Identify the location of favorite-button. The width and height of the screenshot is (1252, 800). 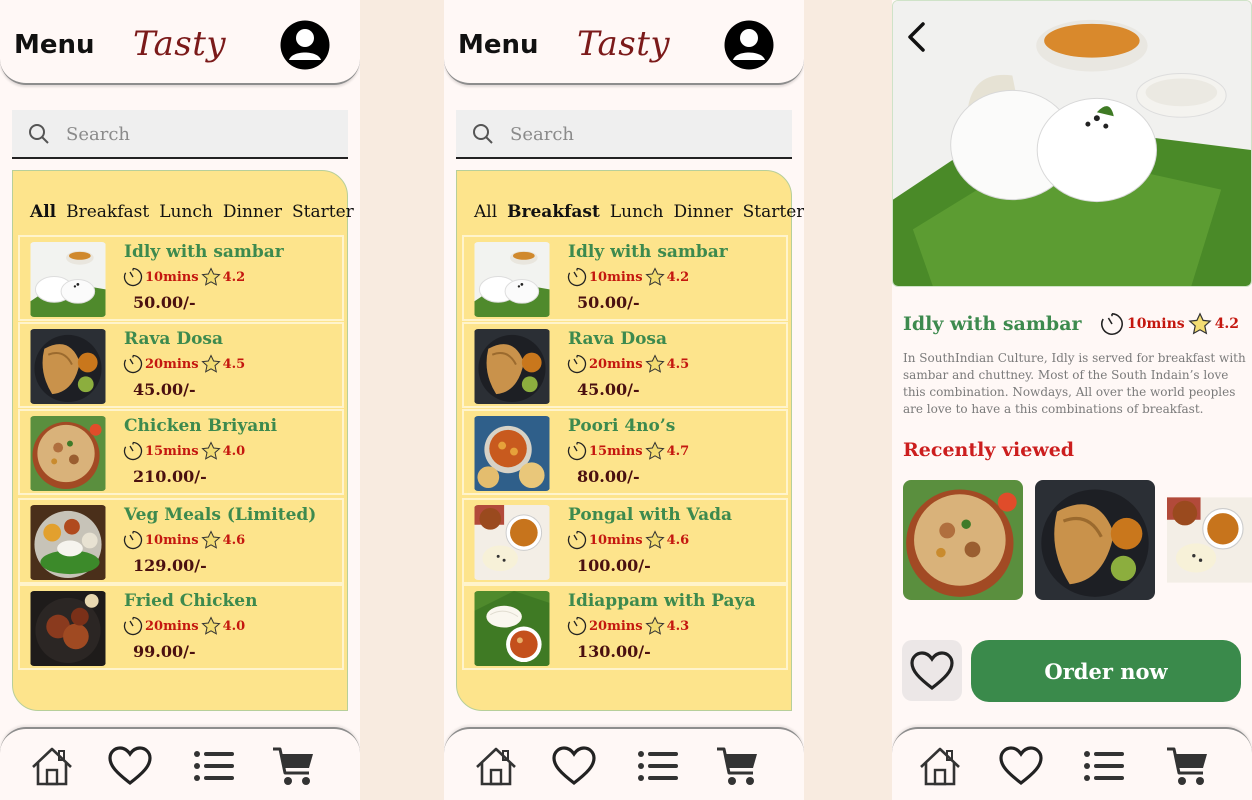
(932, 670).